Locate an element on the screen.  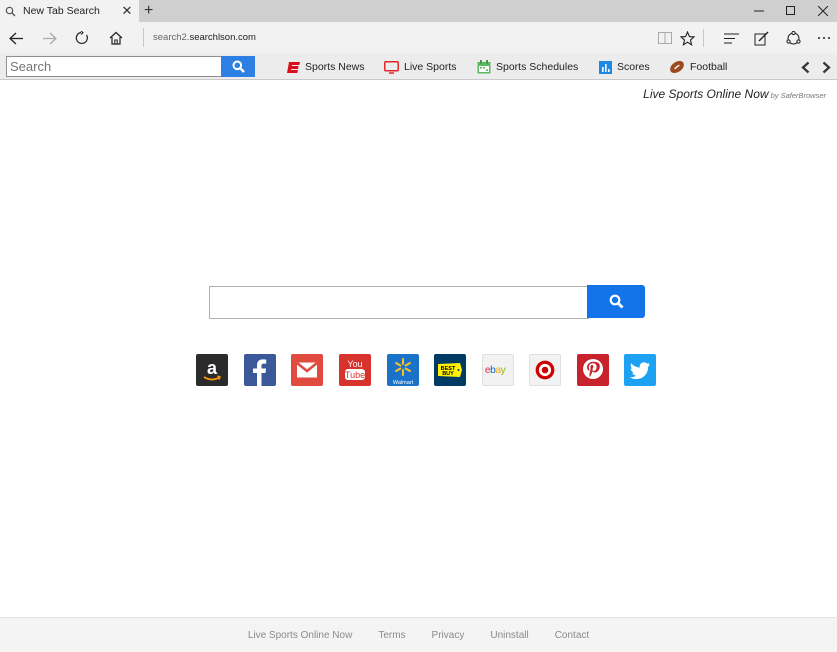
footer-link-uninstall: Uninstall is located at coordinates (509, 635).